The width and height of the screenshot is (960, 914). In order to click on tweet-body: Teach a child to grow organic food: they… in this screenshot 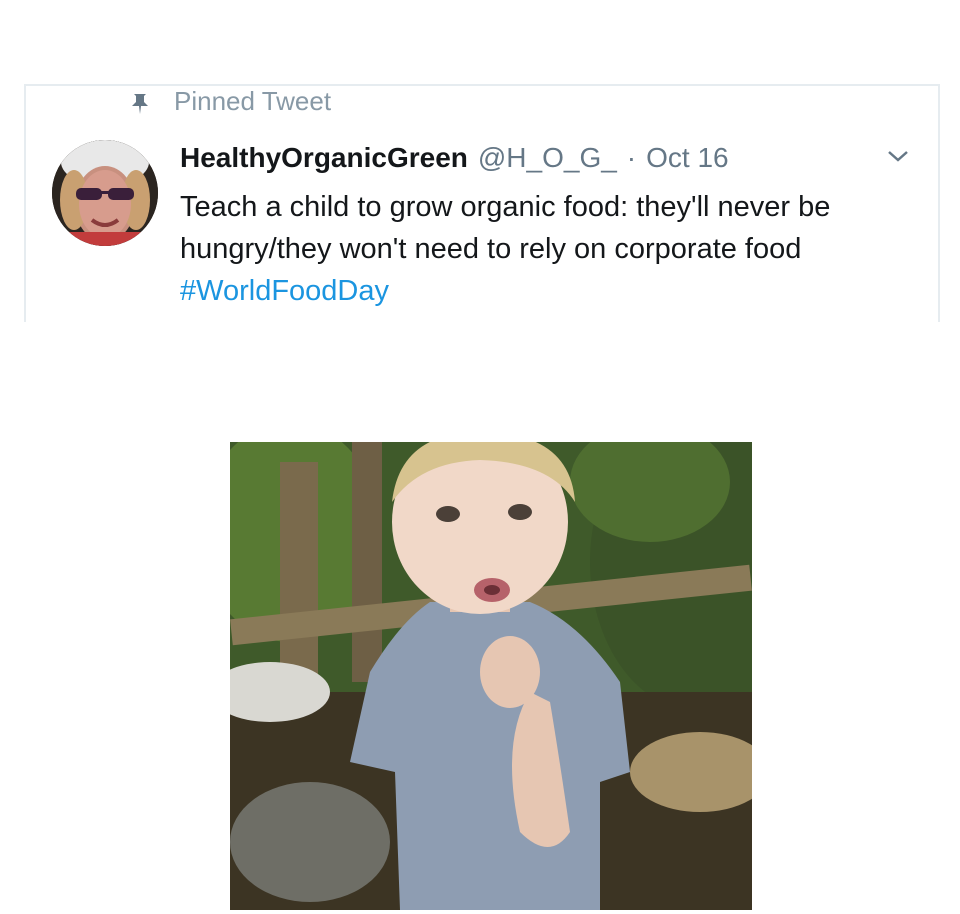, I will do `click(505, 228)`.